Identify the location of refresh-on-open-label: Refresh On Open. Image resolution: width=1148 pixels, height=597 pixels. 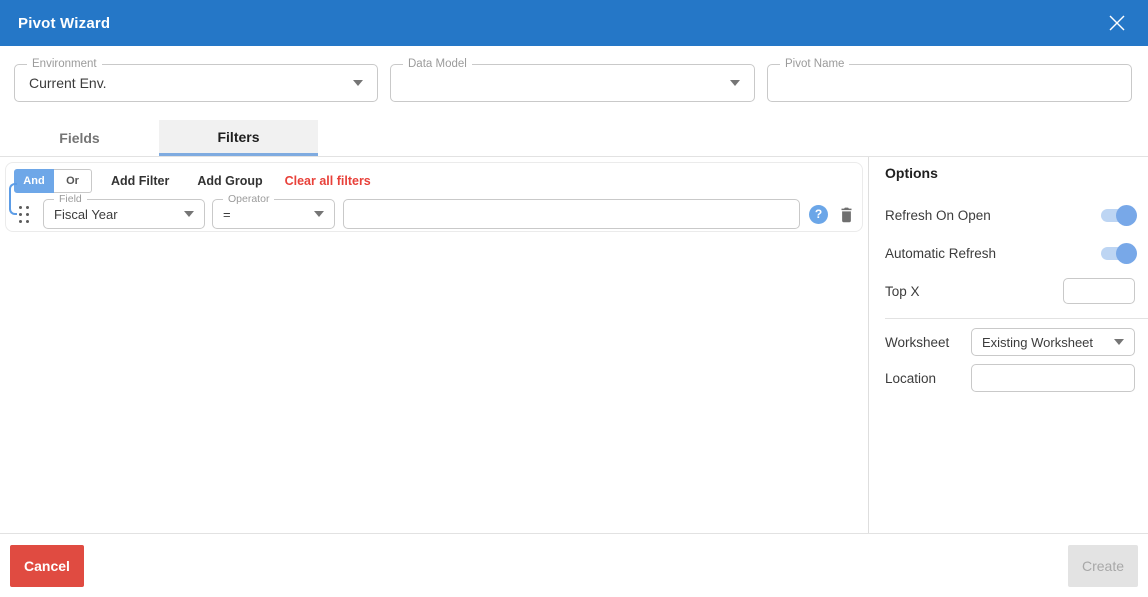
(938, 215).